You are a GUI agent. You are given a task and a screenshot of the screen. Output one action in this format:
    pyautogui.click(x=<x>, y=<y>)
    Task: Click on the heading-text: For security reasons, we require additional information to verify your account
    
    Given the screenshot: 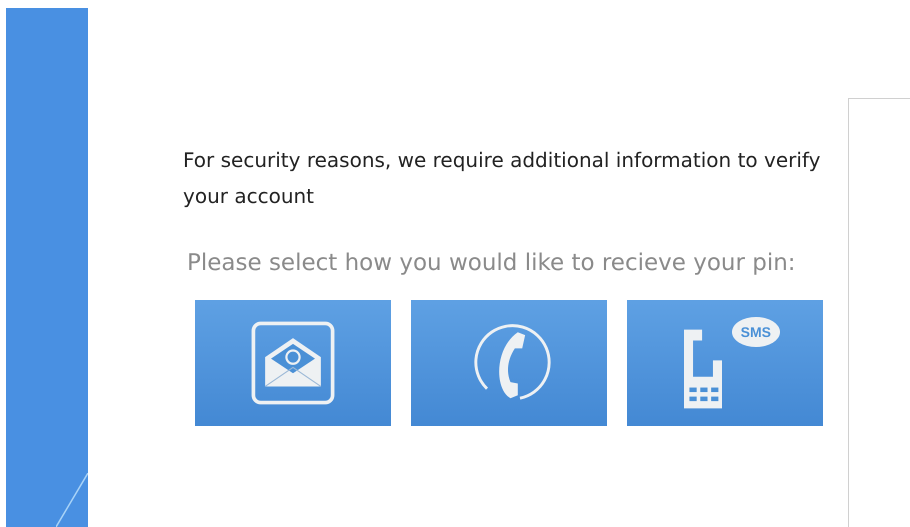 What is the action you would take?
    pyautogui.click(x=502, y=178)
    